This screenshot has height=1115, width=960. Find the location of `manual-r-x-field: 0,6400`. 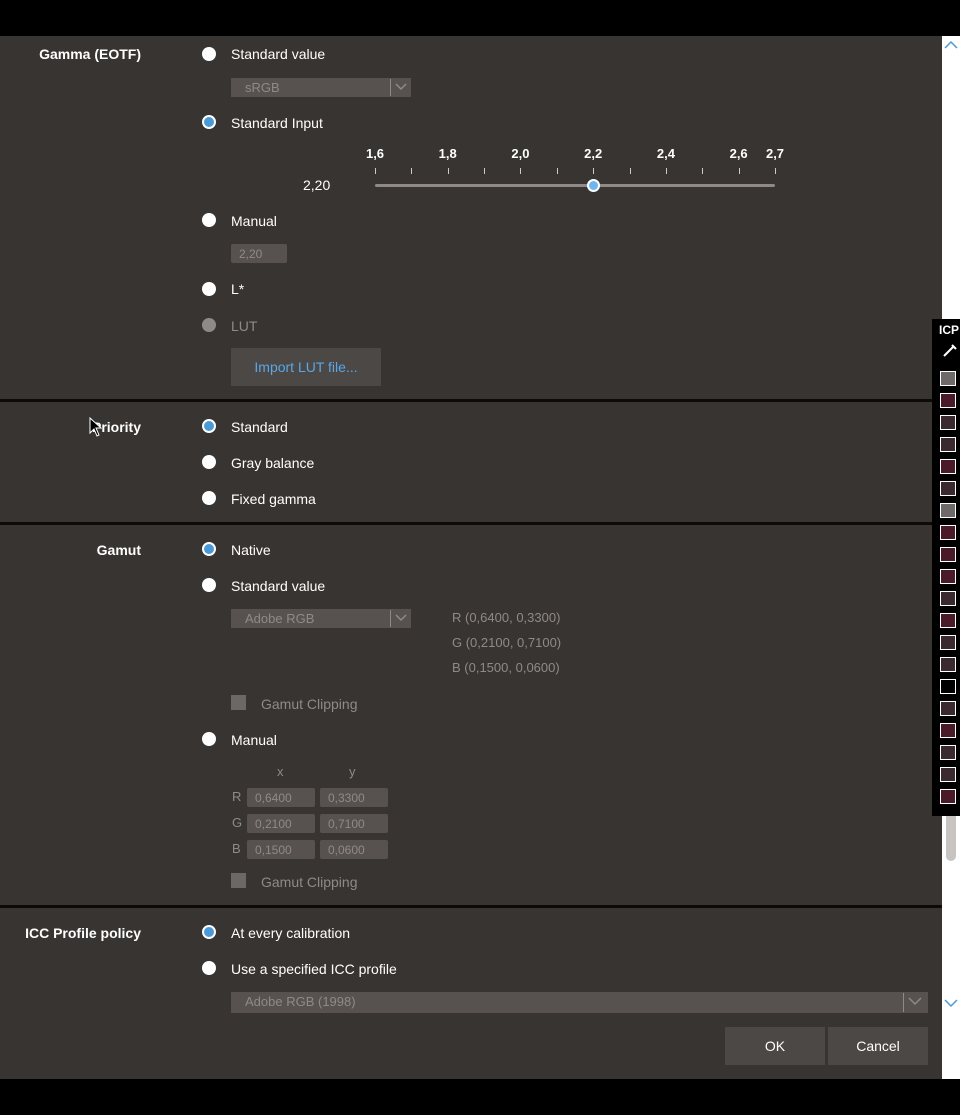

manual-r-x-field: 0,6400 is located at coordinates (281, 797).